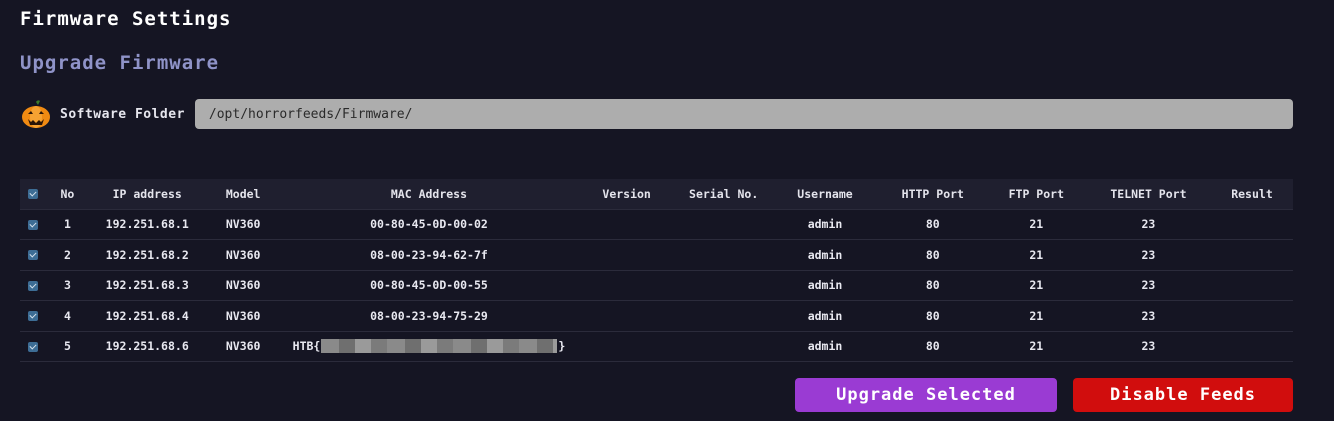  What do you see at coordinates (1036, 193) in the screenshot?
I see `header-ftp-port: FTP Port` at bounding box center [1036, 193].